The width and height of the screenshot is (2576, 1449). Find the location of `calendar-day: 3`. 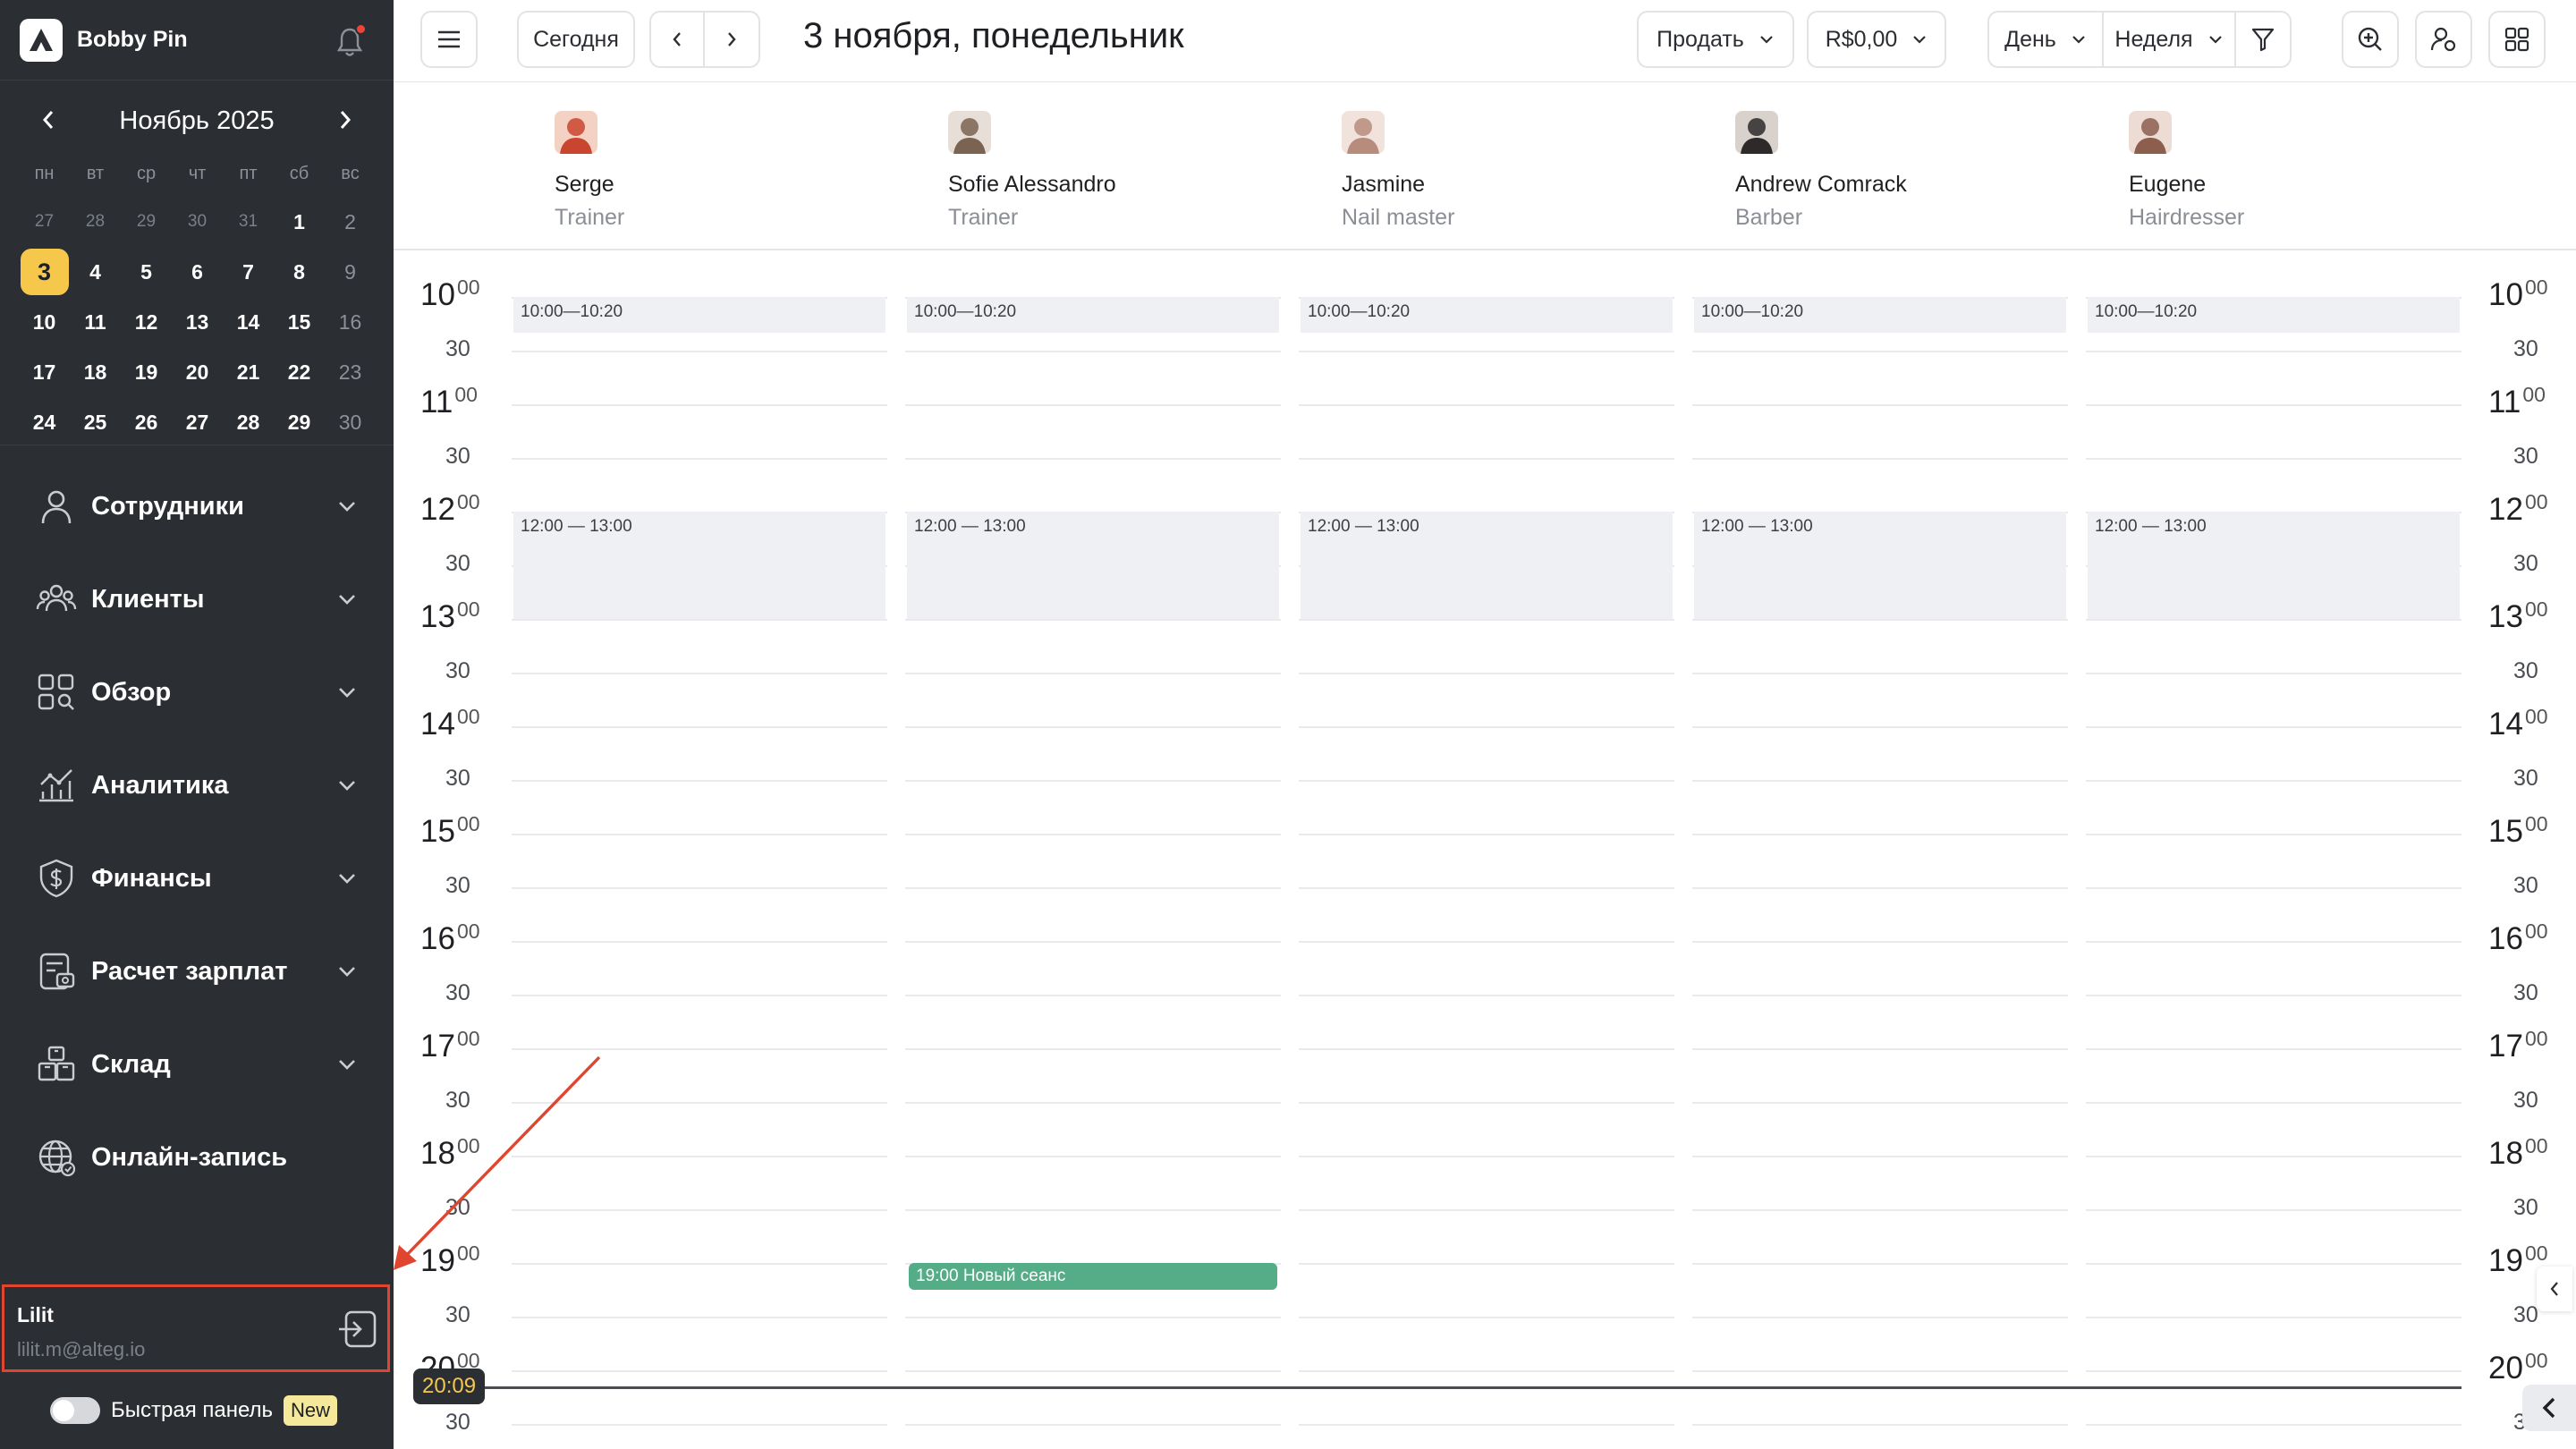

calendar-day: 3 is located at coordinates (44, 272).